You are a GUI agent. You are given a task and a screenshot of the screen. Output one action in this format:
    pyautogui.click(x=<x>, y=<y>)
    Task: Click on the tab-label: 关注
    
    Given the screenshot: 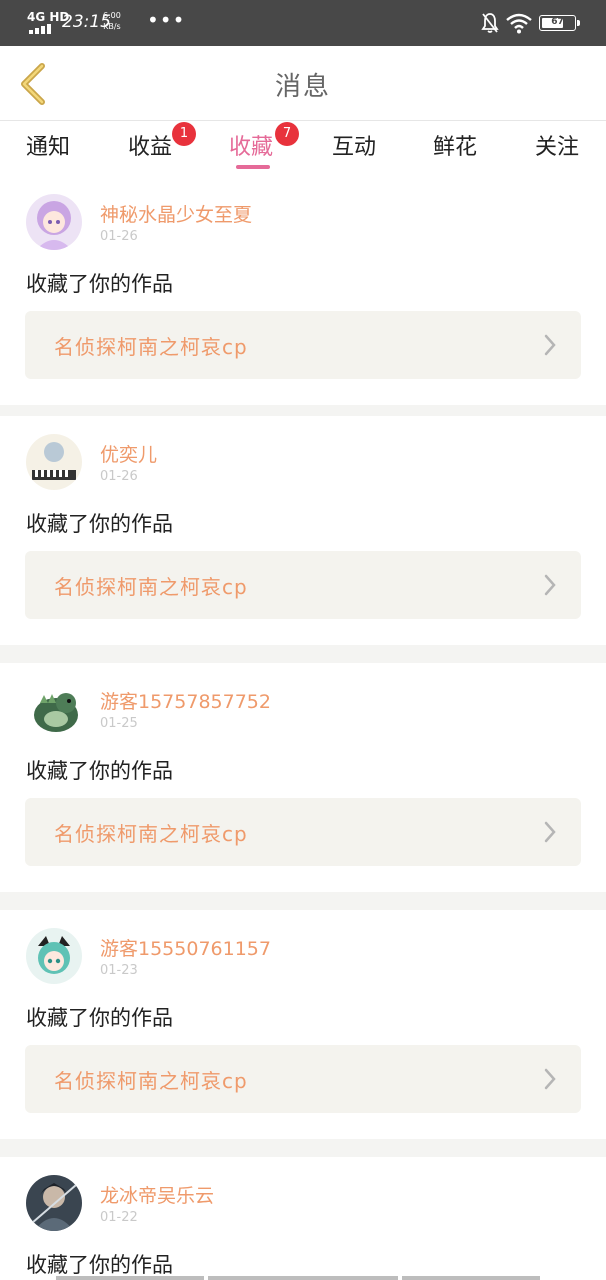 What is the action you would take?
    pyautogui.click(x=556, y=147)
    